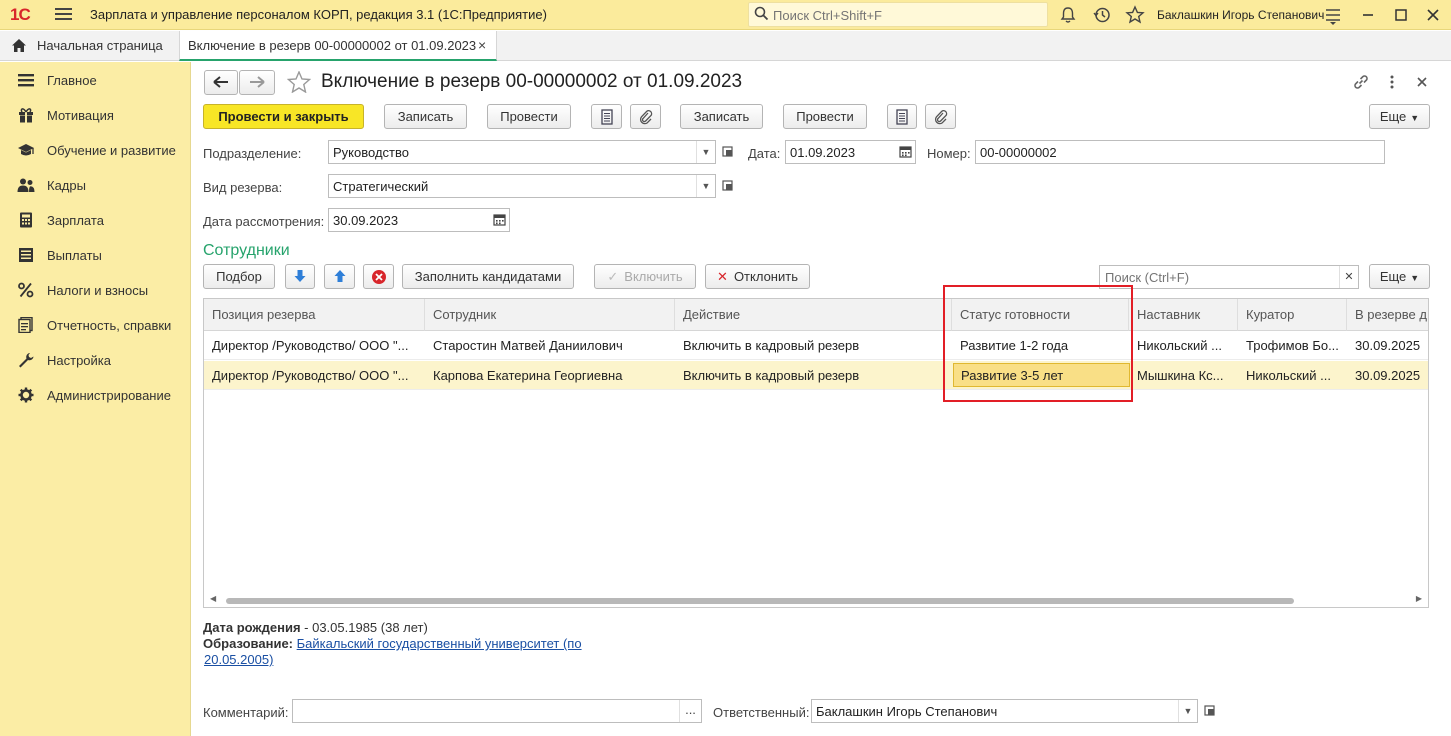  I want to click on forward-button, so click(257, 82).